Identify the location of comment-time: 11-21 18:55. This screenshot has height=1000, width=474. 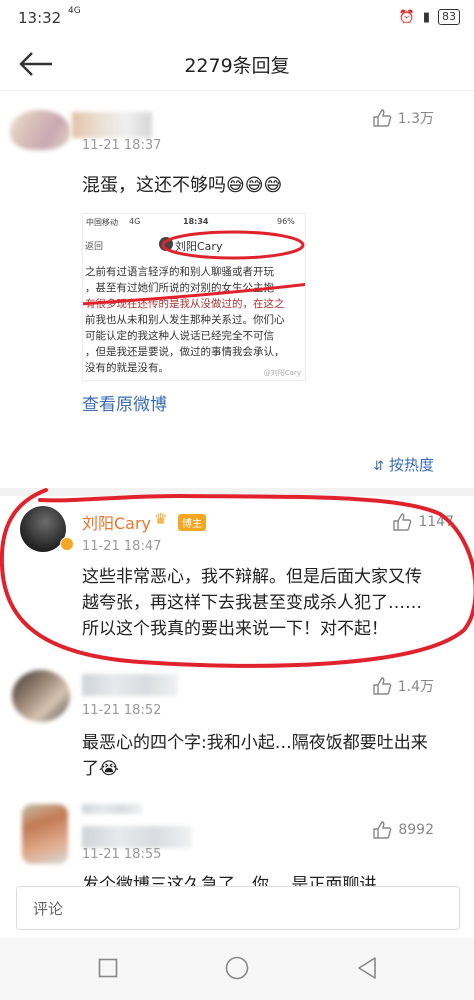
(122, 854).